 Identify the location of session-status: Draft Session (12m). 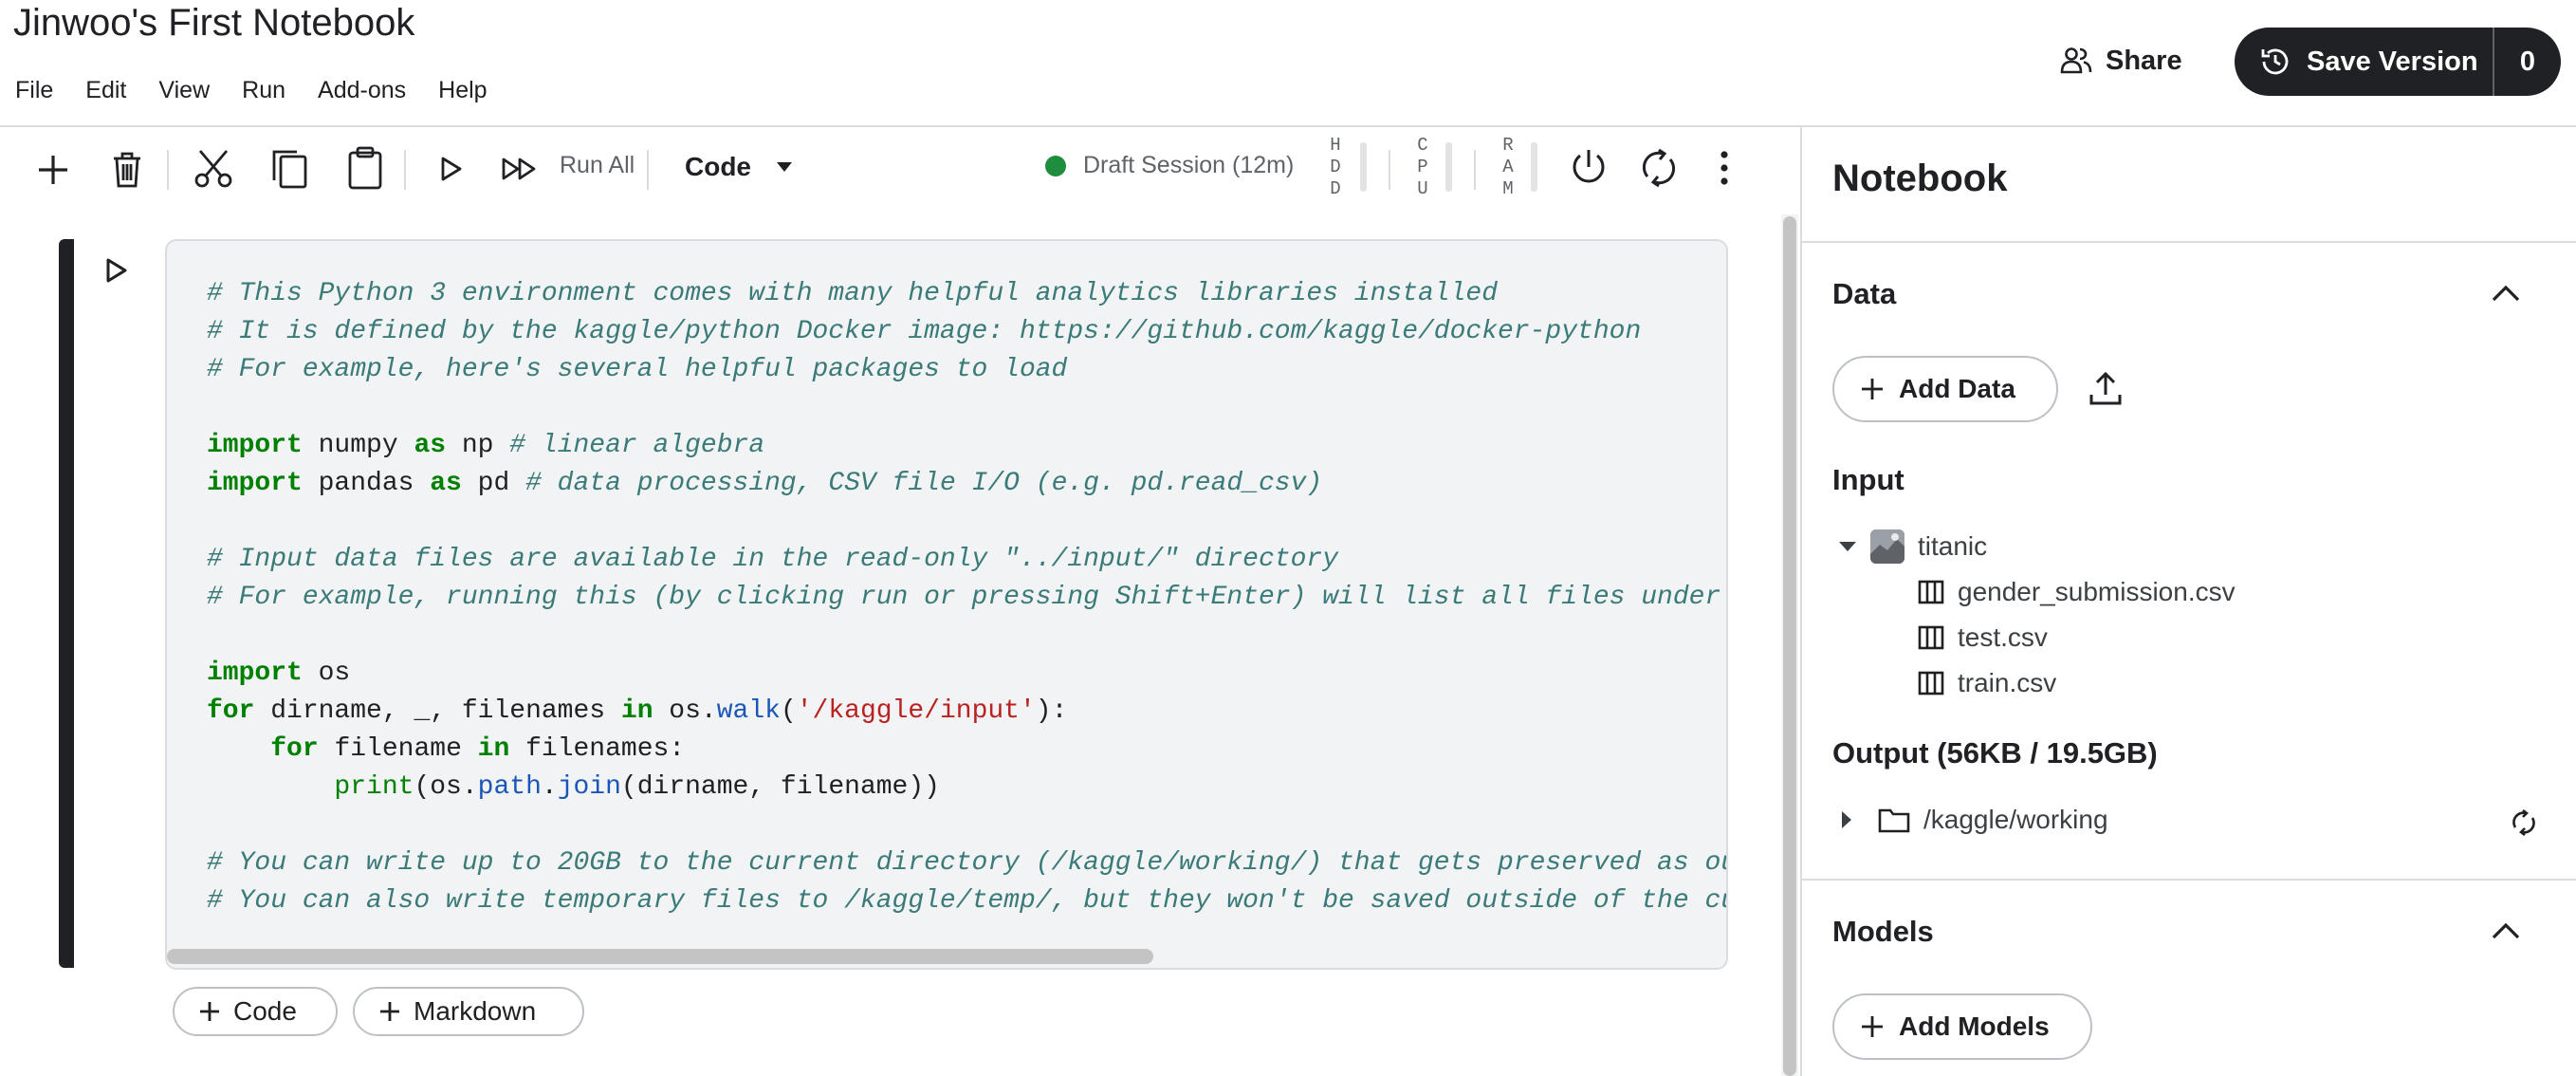
(1169, 165).